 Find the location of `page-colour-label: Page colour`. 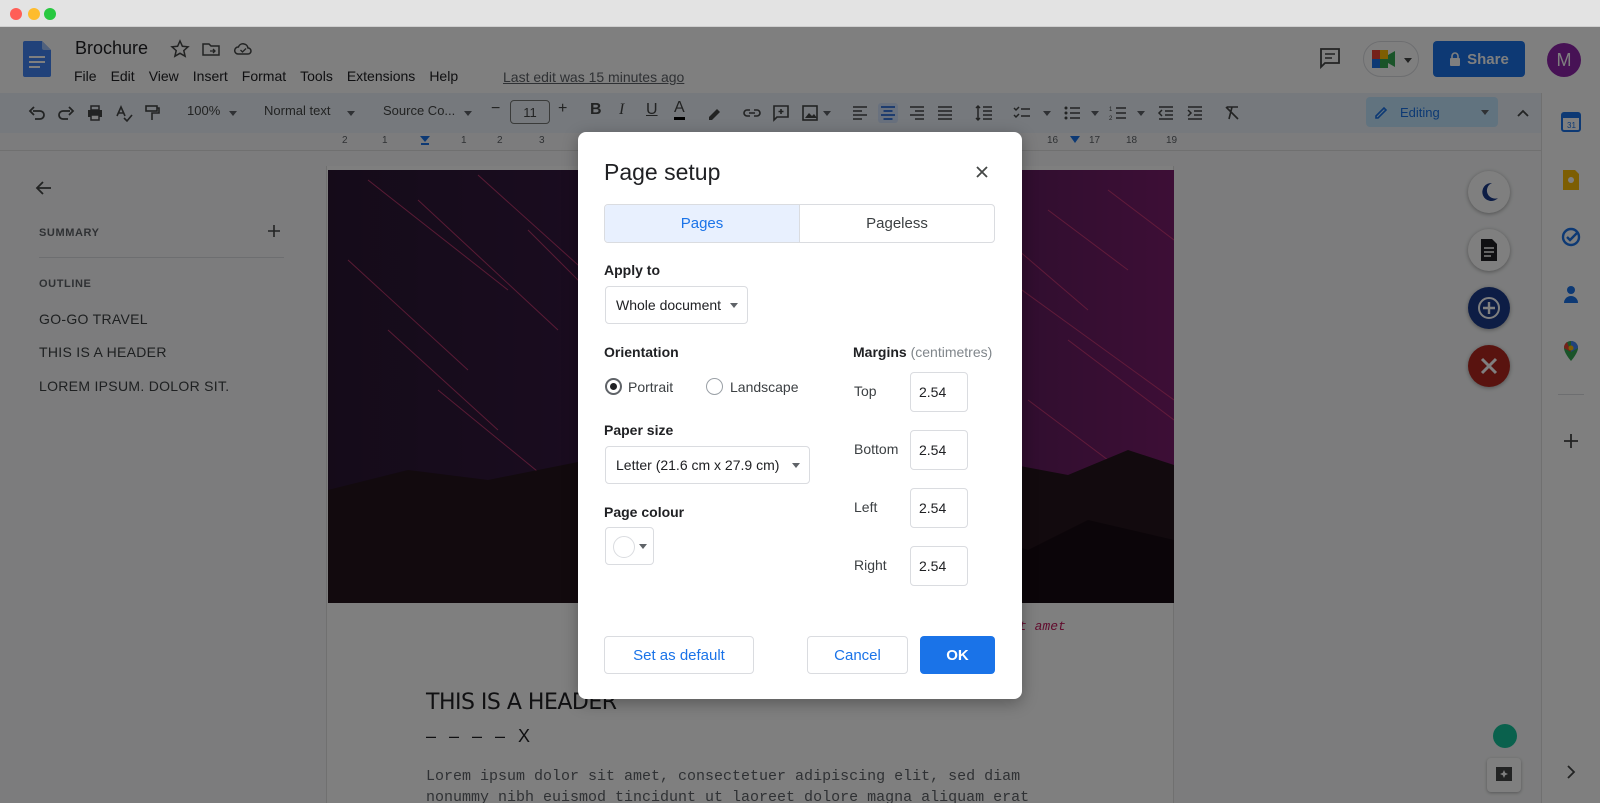

page-colour-label: Page colour is located at coordinates (644, 512).